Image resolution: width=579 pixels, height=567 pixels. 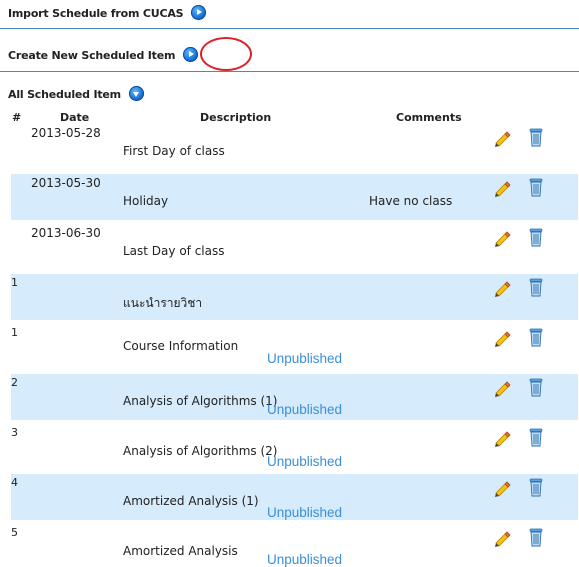 What do you see at coordinates (294, 397) in the screenshot?
I see `table-row: 2 Analysis of Algorithms (1) Unpublished` at bounding box center [294, 397].